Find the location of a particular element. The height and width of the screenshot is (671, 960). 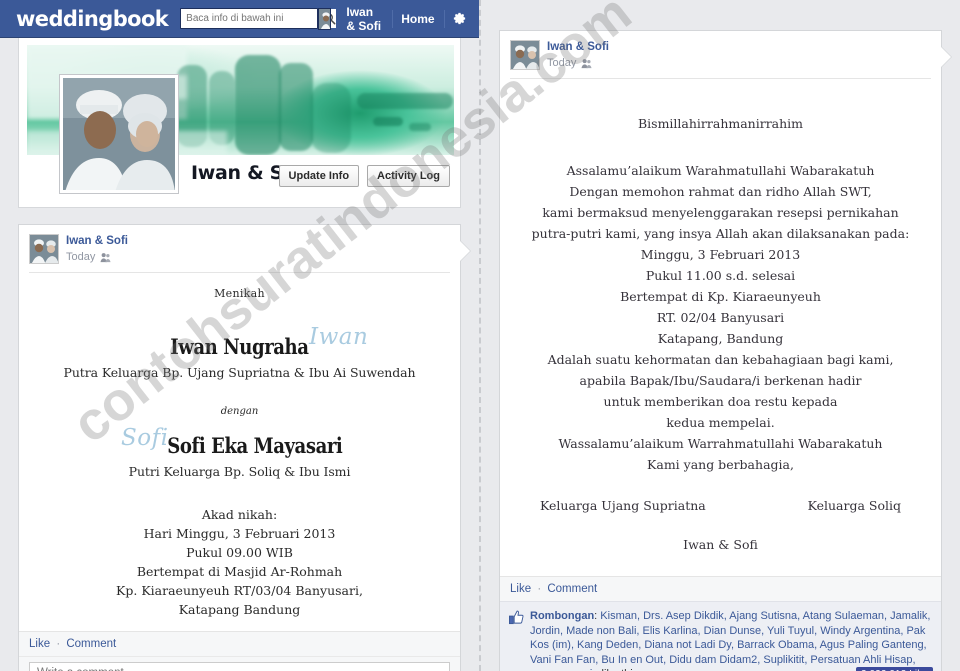

search-input is located at coordinates (252, 18).